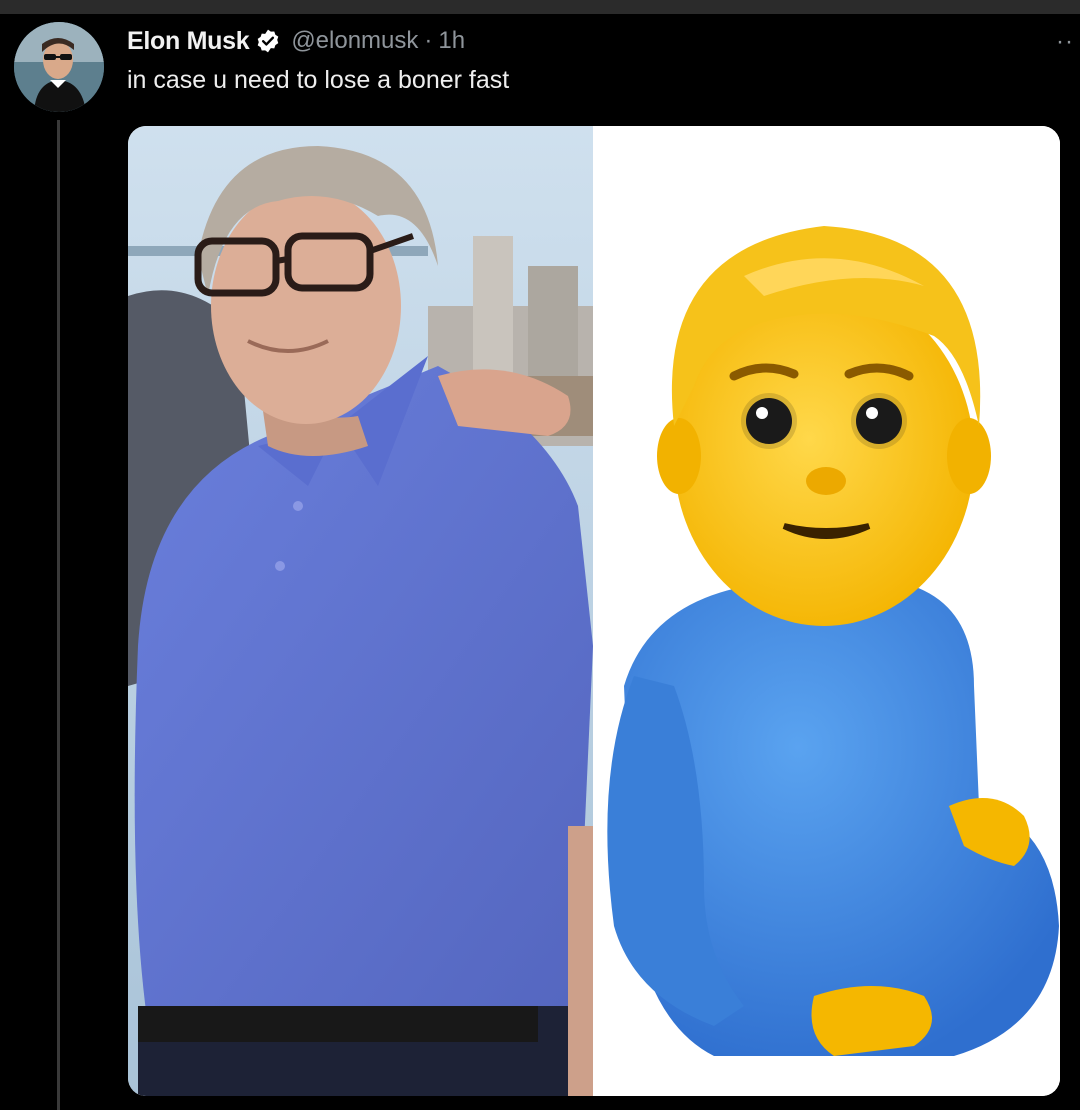 The height and width of the screenshot is (1110, 1080). Describe the element at coordinates (1065, 42) in the screenshot. I see `more-options-icon: ··` at that location.